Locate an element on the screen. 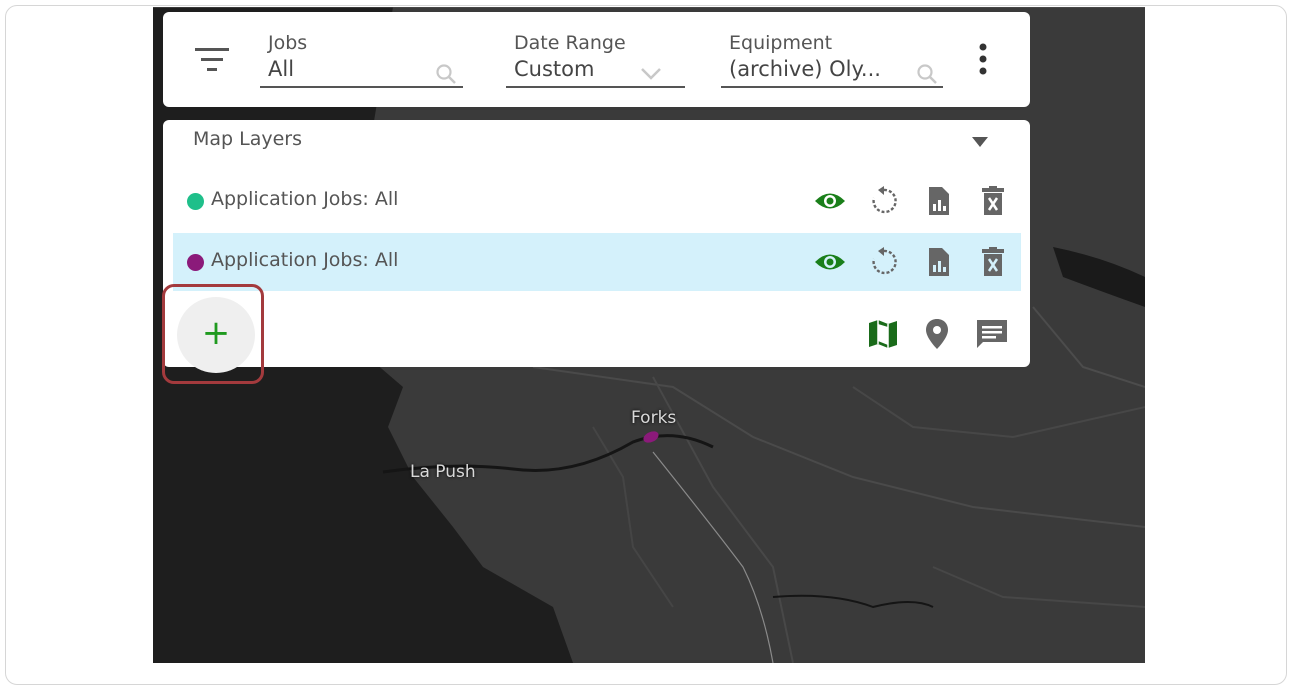 The width and height of the screenshot is (1294, 685). layer-row: Application Jobs: All is located at coordinates (597, 201).